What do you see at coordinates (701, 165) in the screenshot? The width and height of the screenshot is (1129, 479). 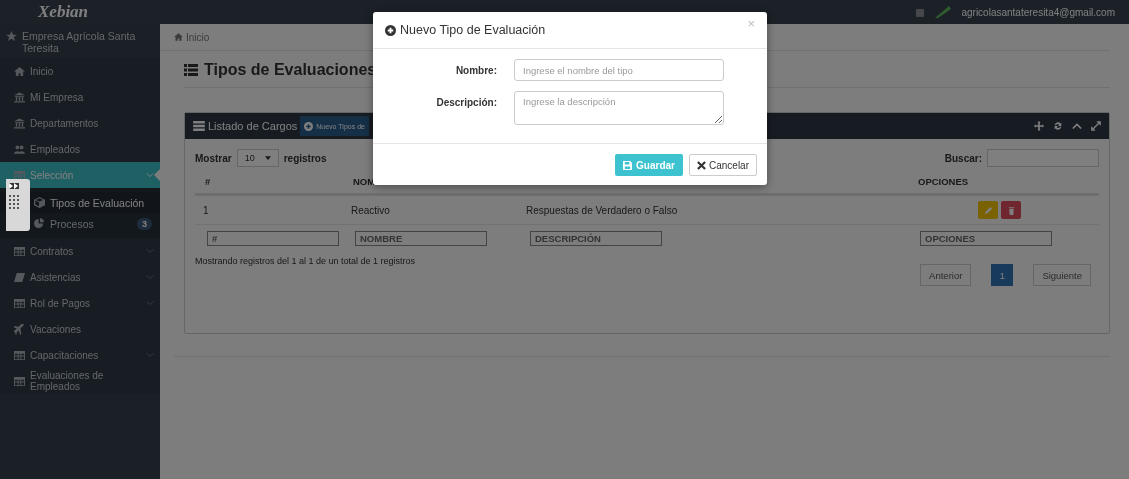 I see `close-icon` at bounding box center [701, 165].